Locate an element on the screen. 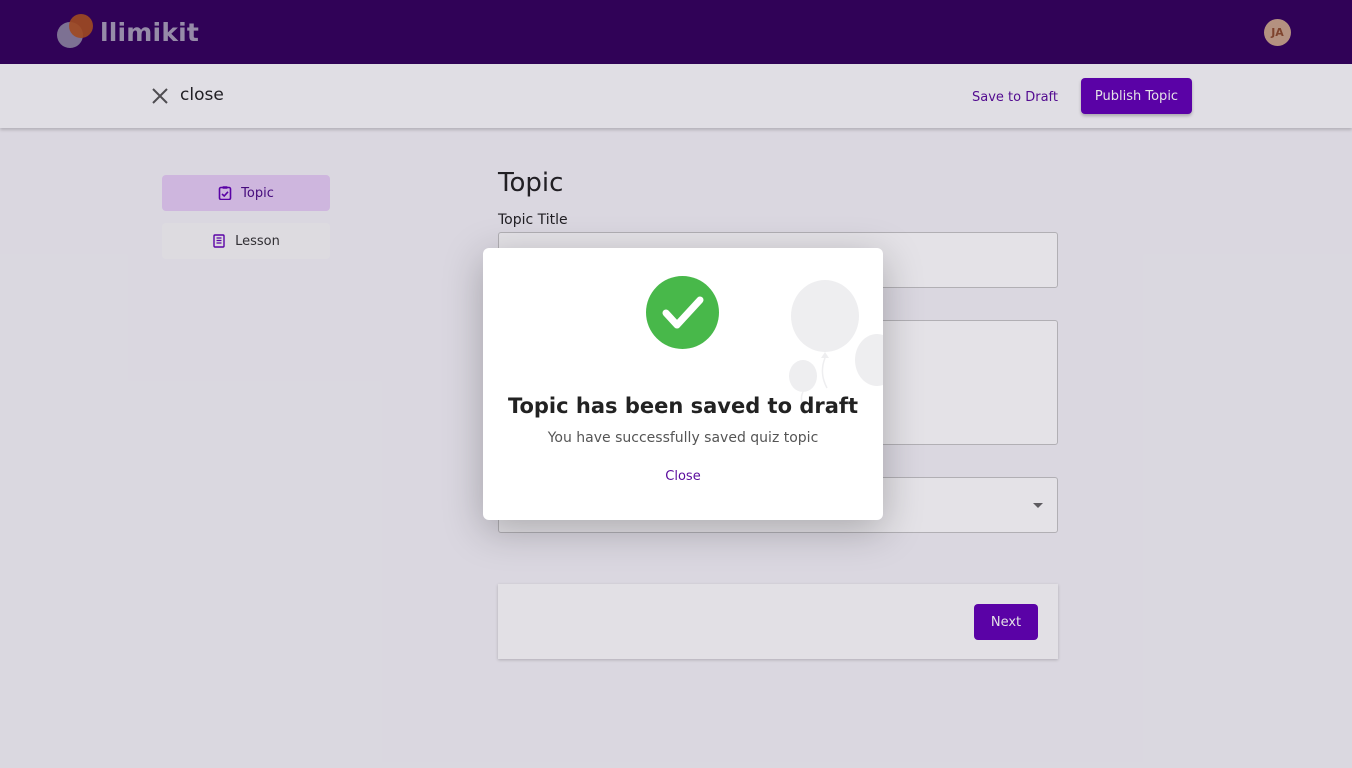 This screenshot has height=768, width=1352. dialog-message: You have successfully saved quiz topic is located at coordinates (683, 438).